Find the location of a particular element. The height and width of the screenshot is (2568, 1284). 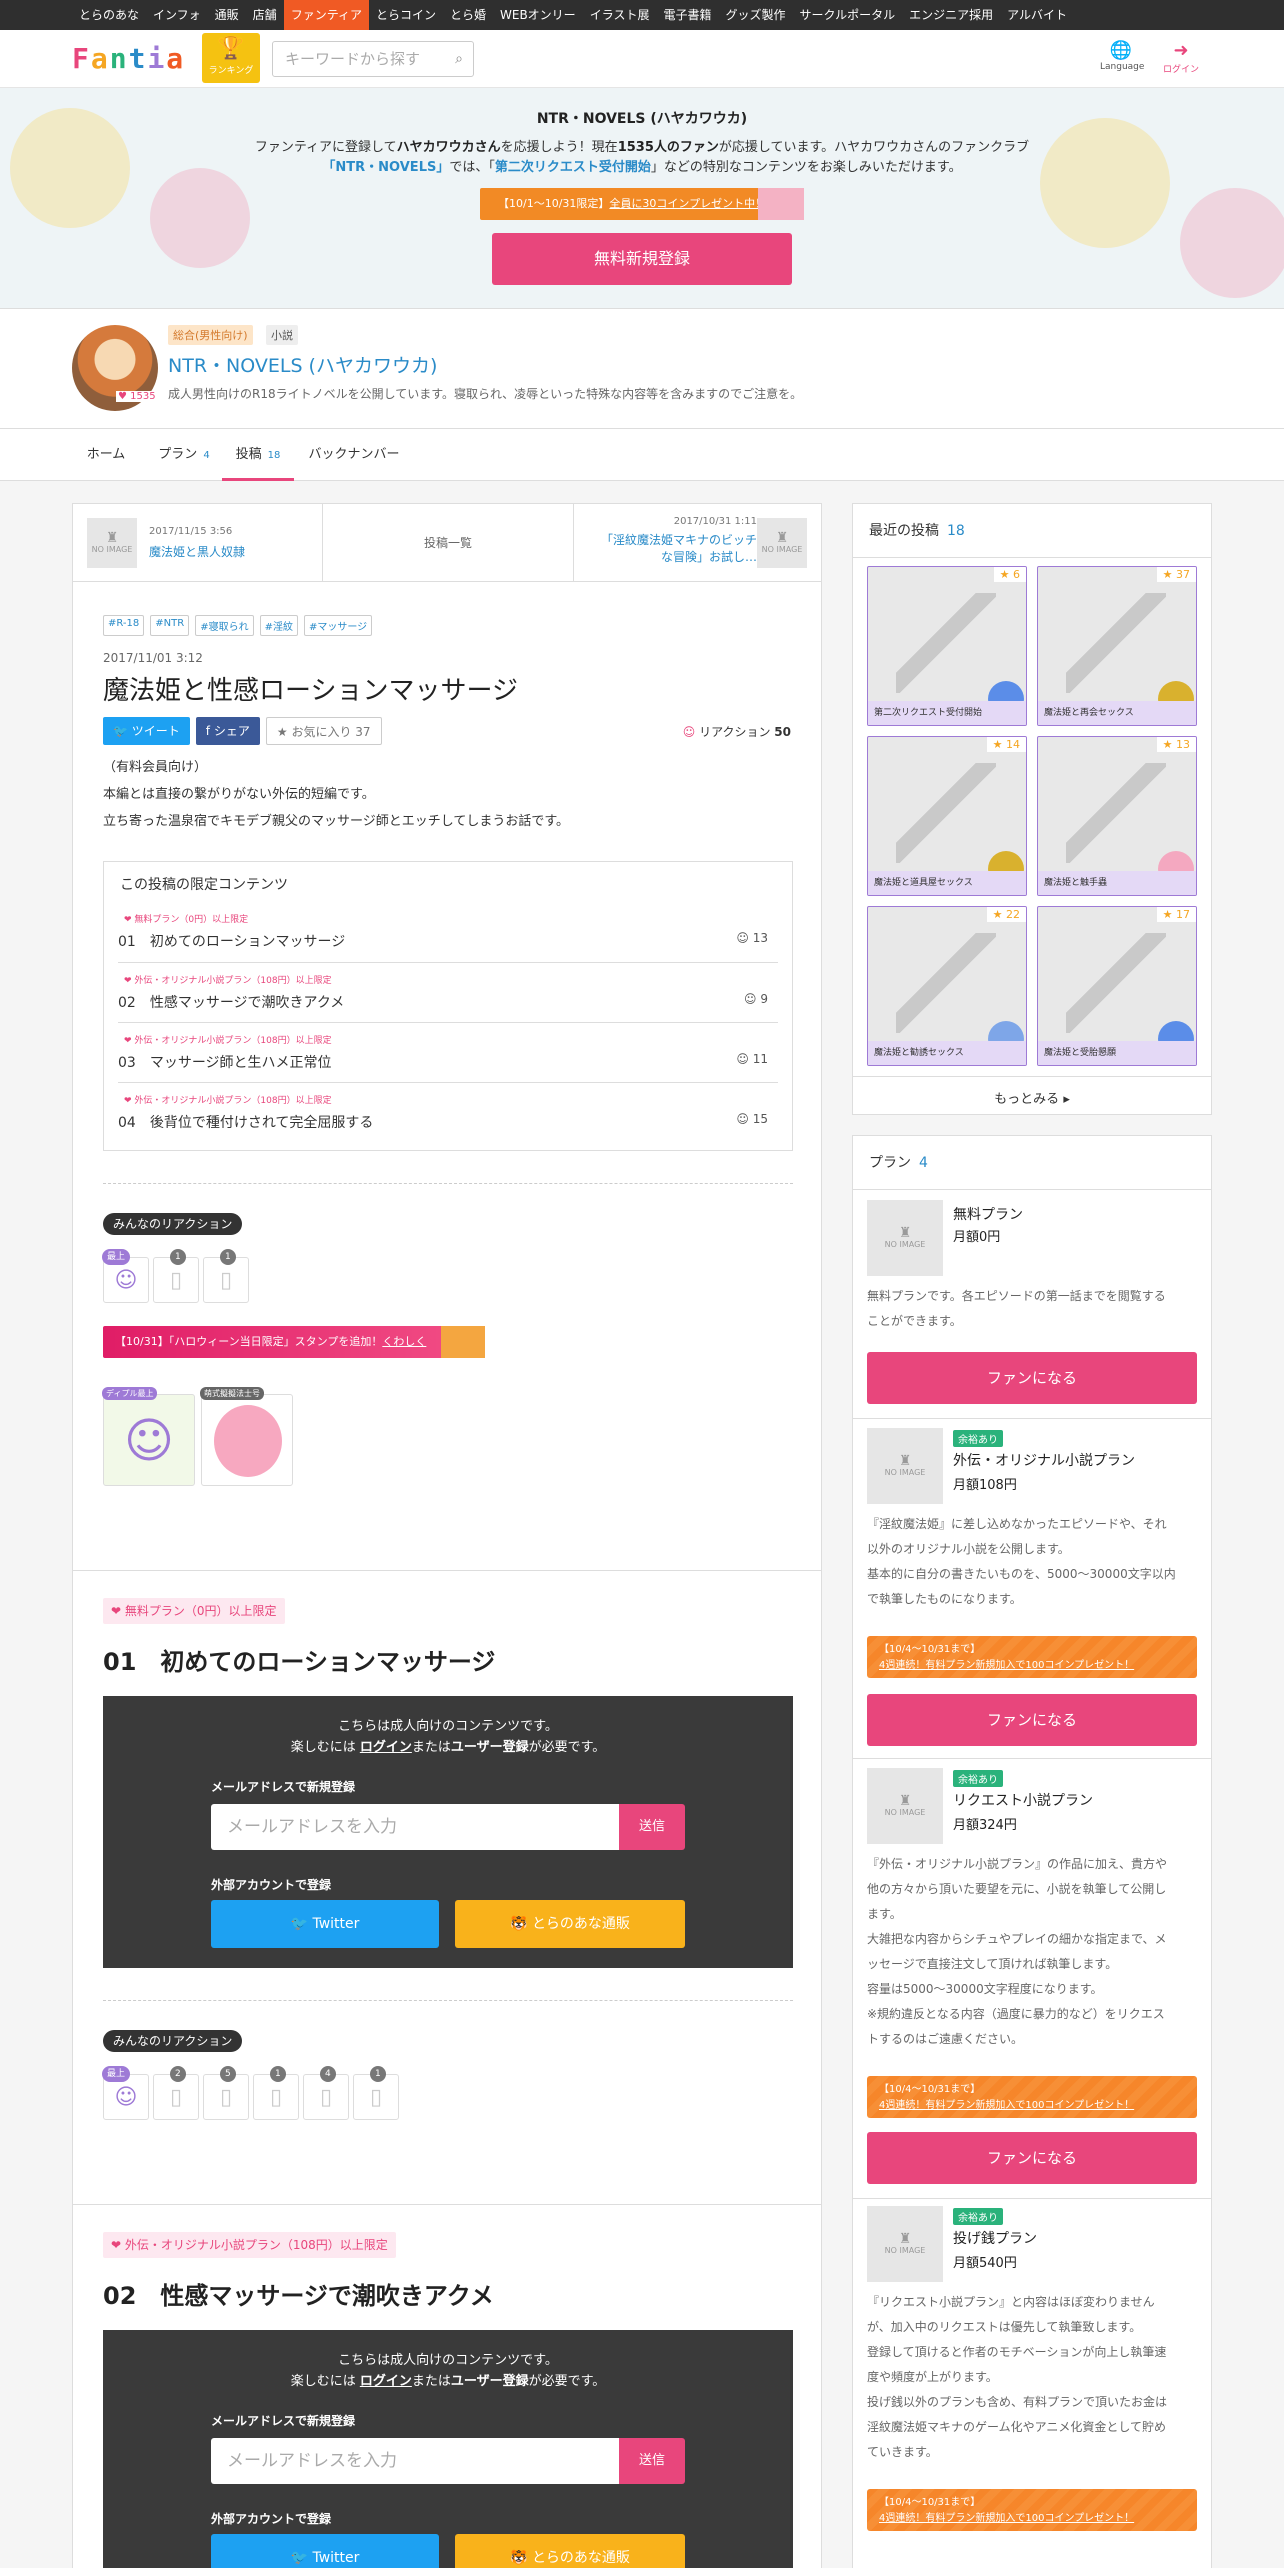

category-tag: 総合(男性向け) is located at coordinates (210, 335).